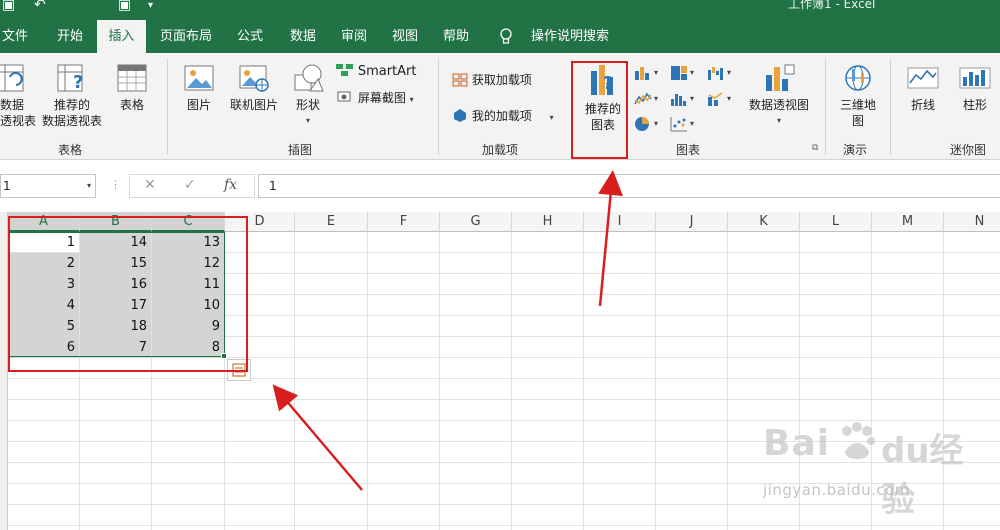  Describe the element at coordinates (500, 150) in the screenshot. I see `group-label-addins: 加载项` at that location.